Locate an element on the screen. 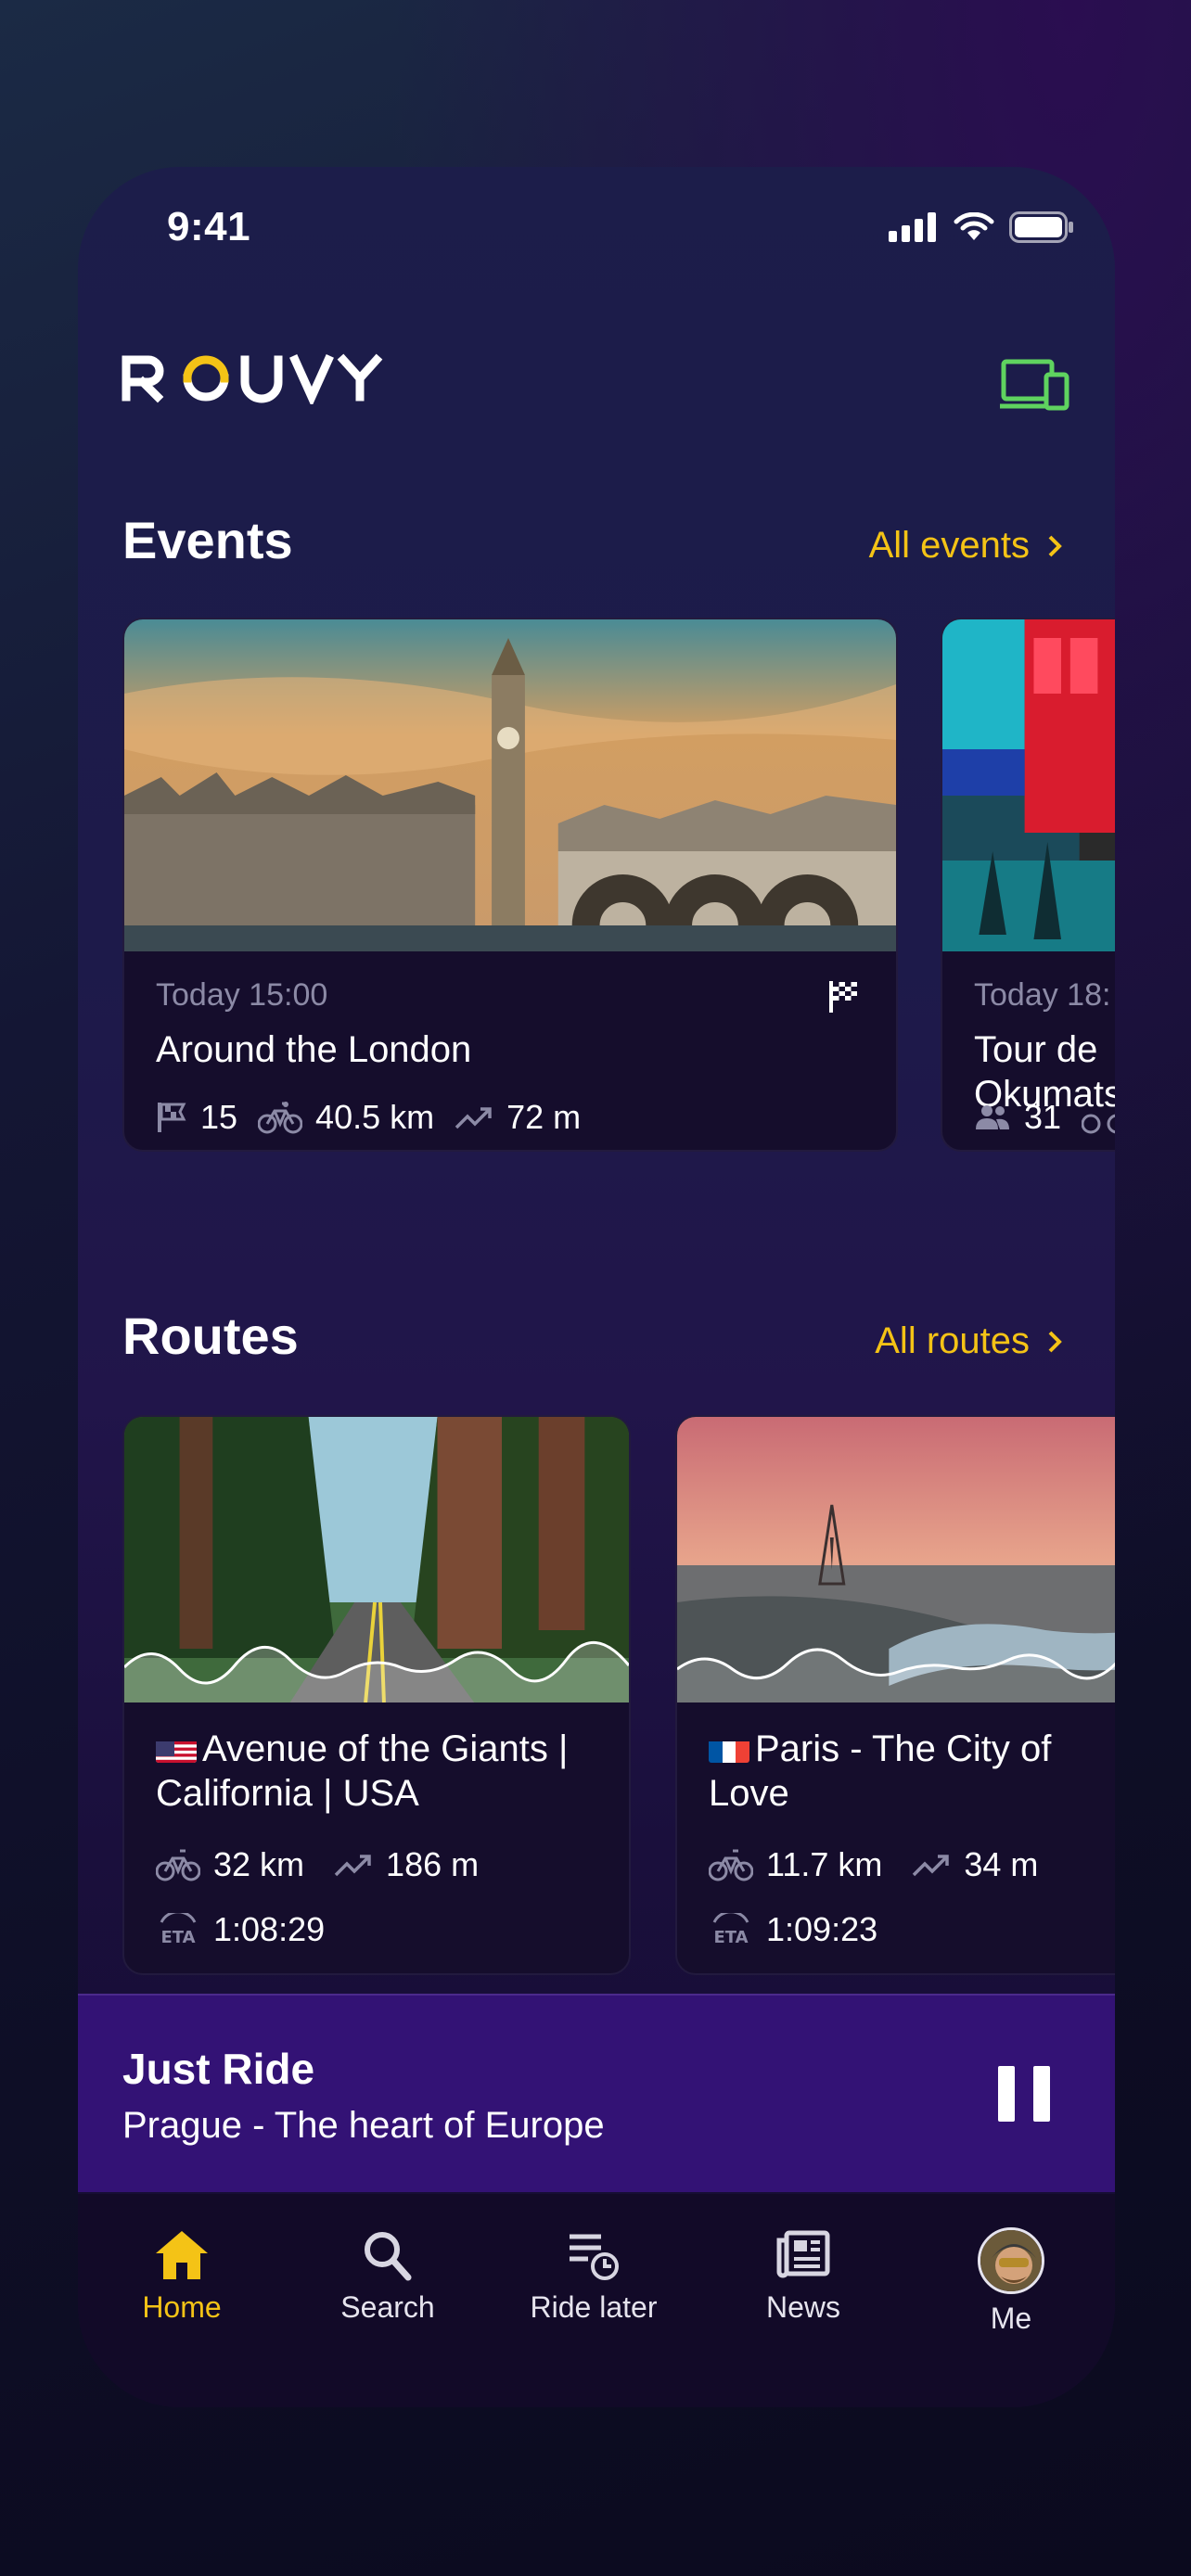  event-title: Around the London is located at coordinates (314, 1049).